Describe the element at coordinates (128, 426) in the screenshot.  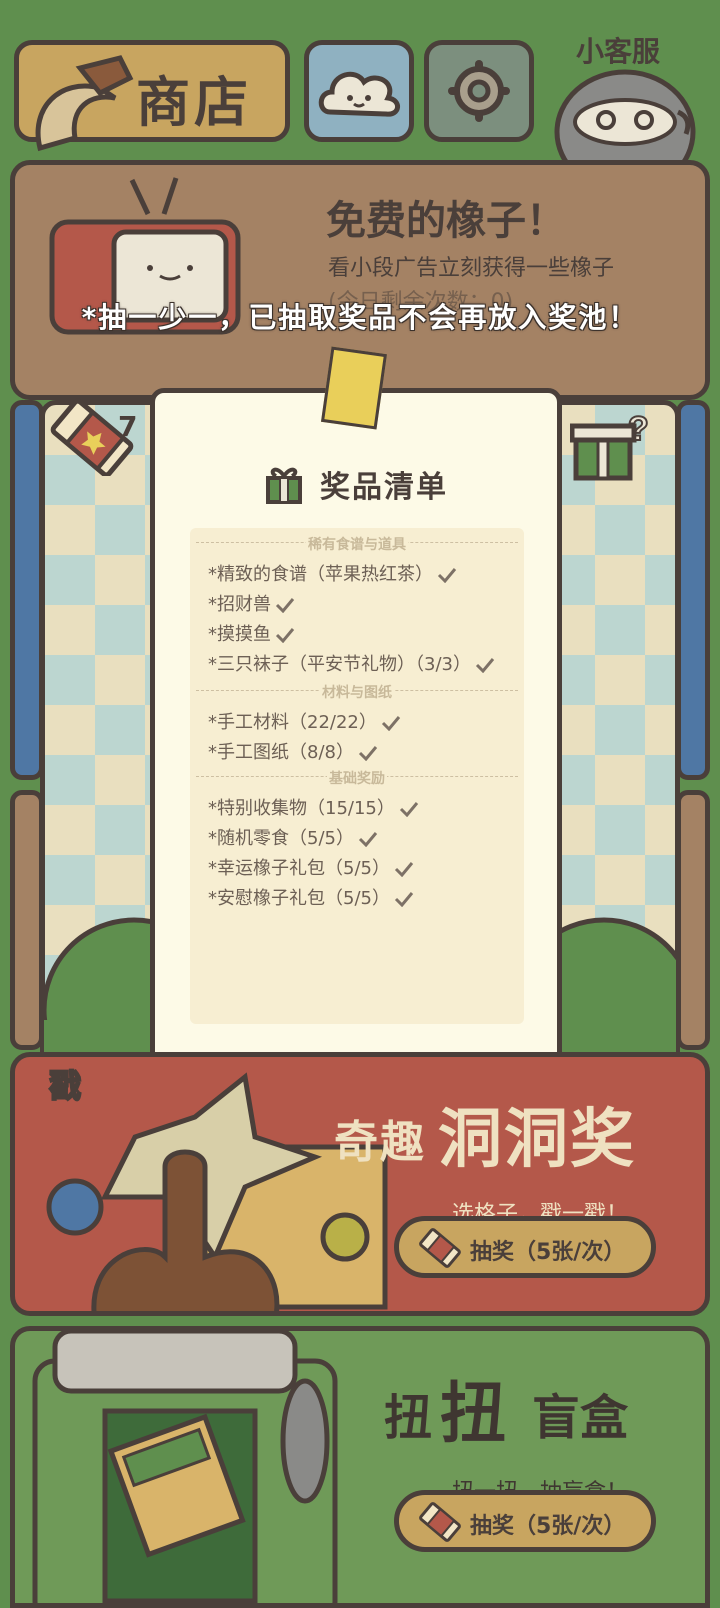
I see `ticket-count: 7` at that location.